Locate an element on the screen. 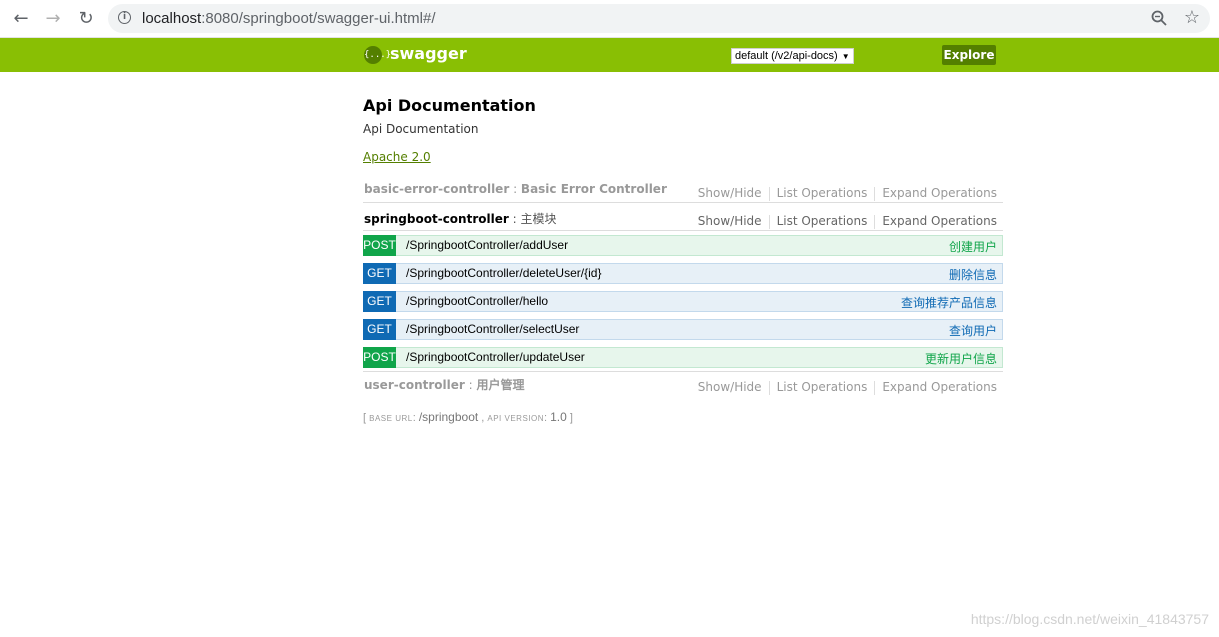  resource-desc: Basic Error Controller is located at coordinates (593, 189).